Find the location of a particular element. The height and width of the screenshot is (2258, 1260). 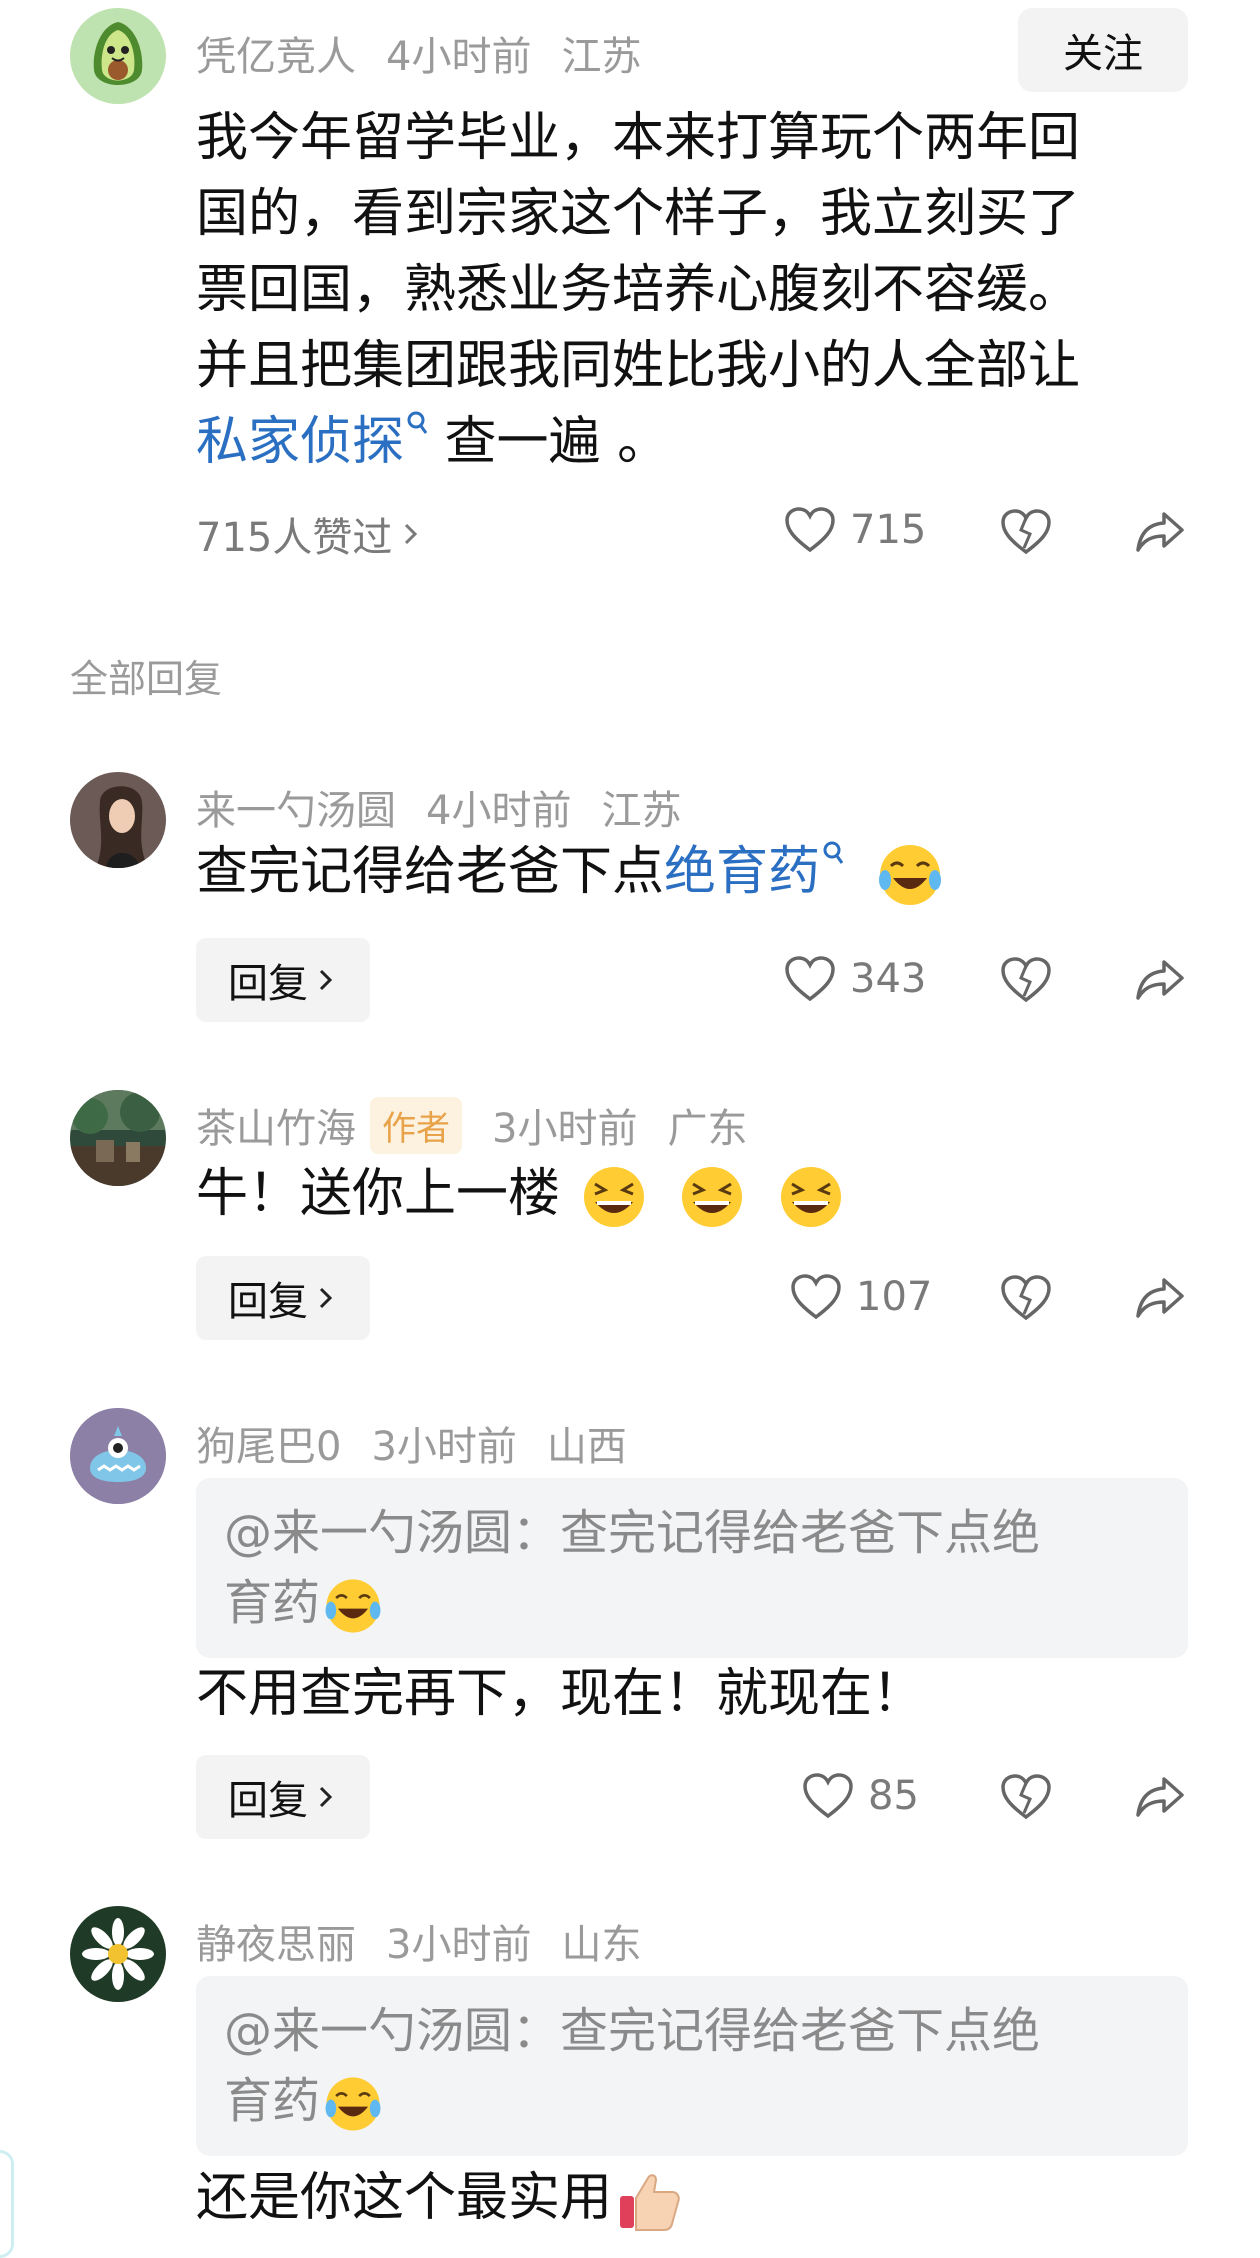

comment-meta: 茶山竹海 作者 3小时前 广东 is located at coordinates (471, 1125).